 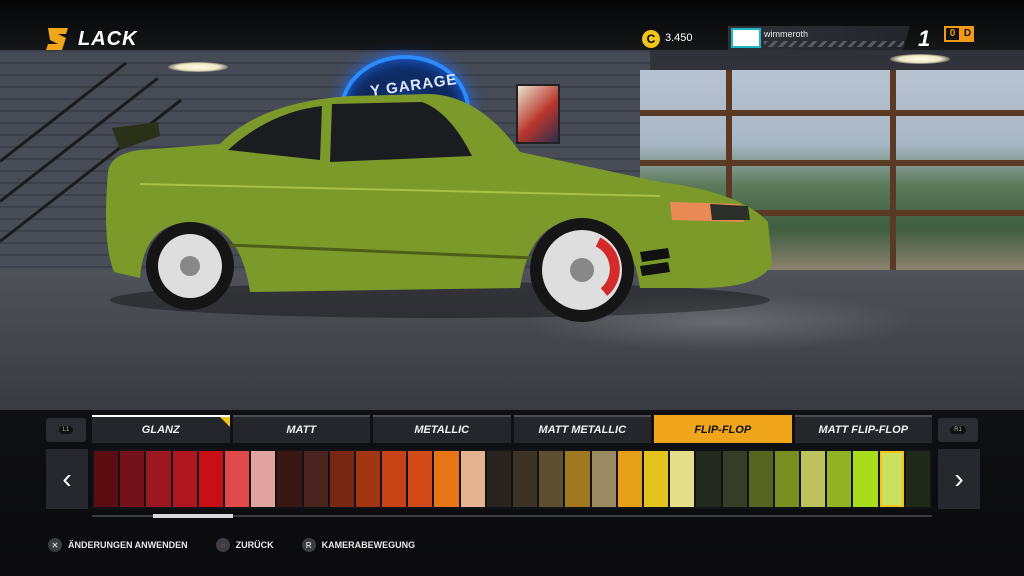 I want to click on chevron-right-icon: ›, so click(x=959, y=478).